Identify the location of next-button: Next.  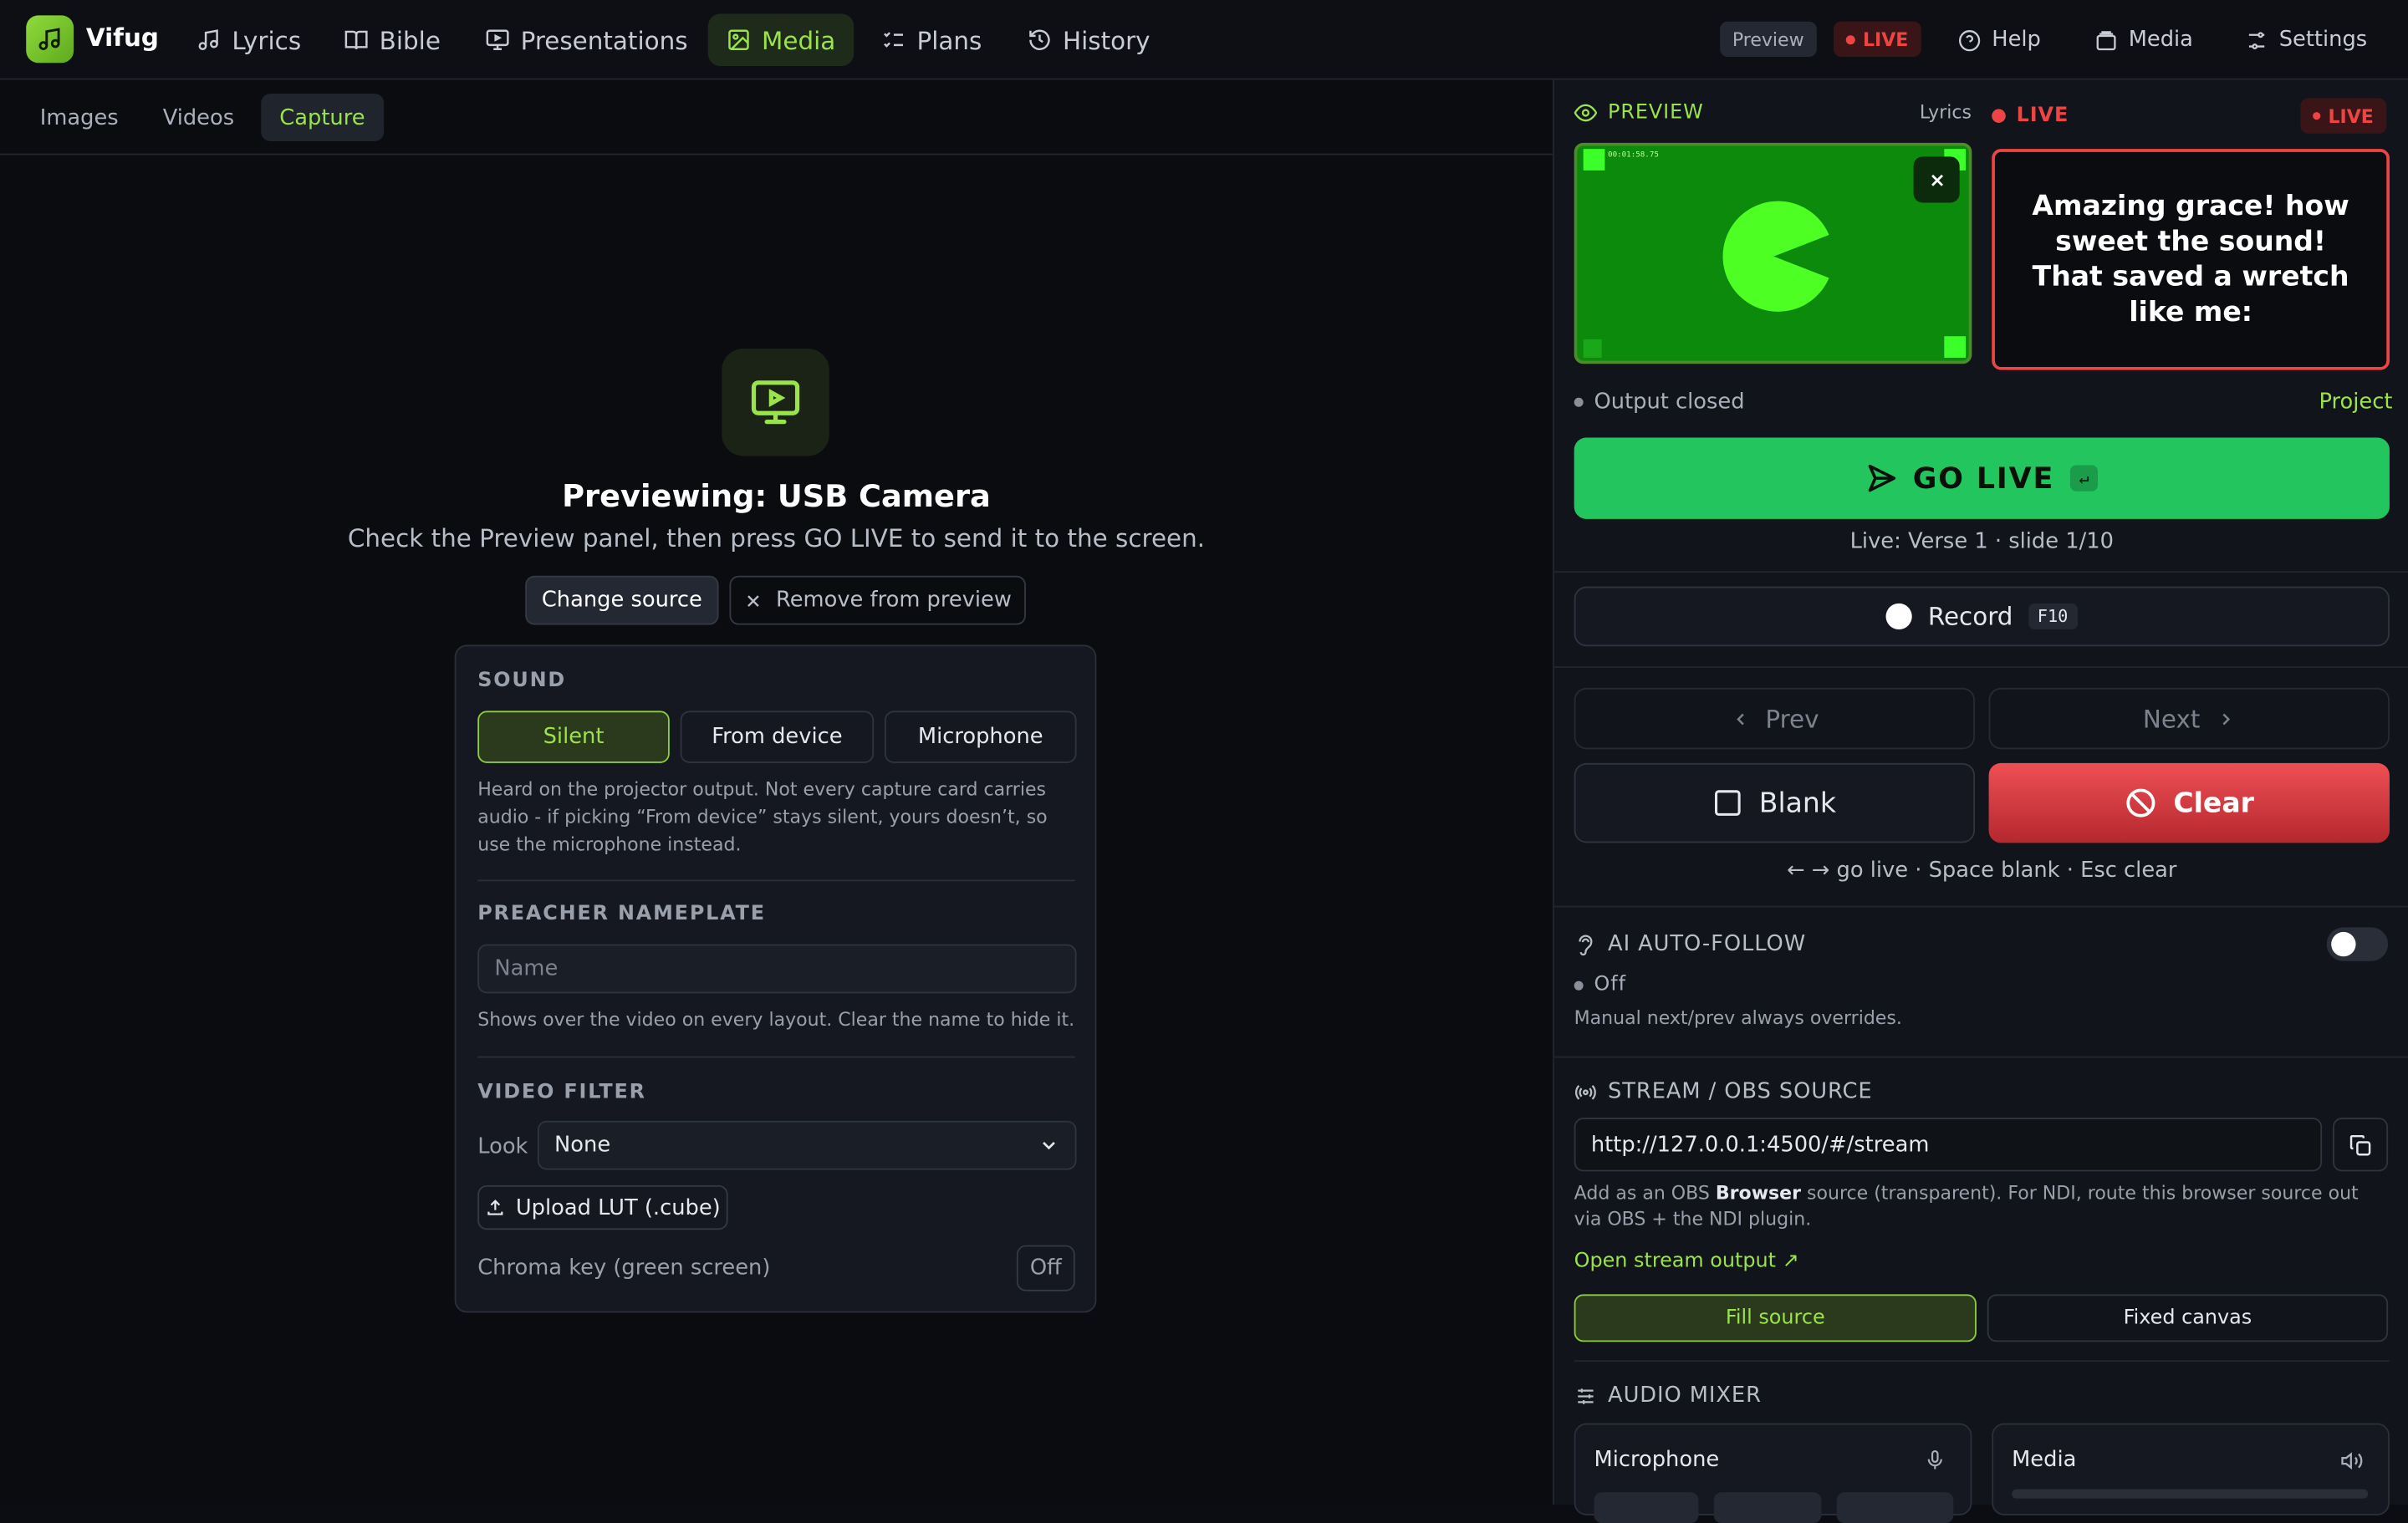
(2189, 719).